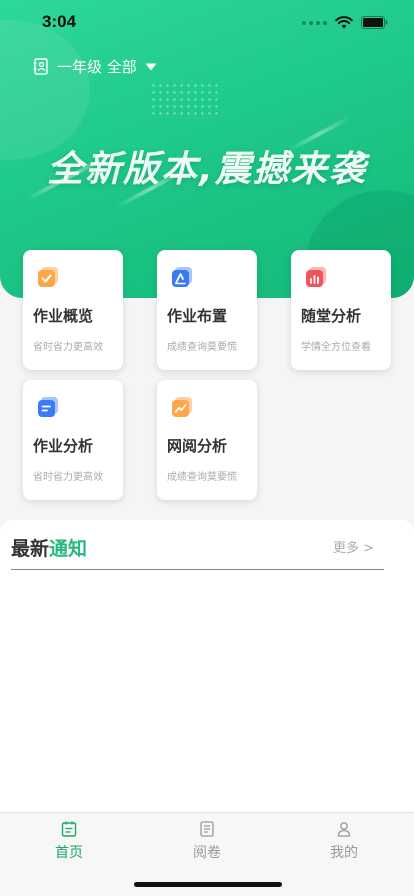  Describe the element at coordinates (344, 844) in the screenshot. I see `tab-profile: 我的` at that location.